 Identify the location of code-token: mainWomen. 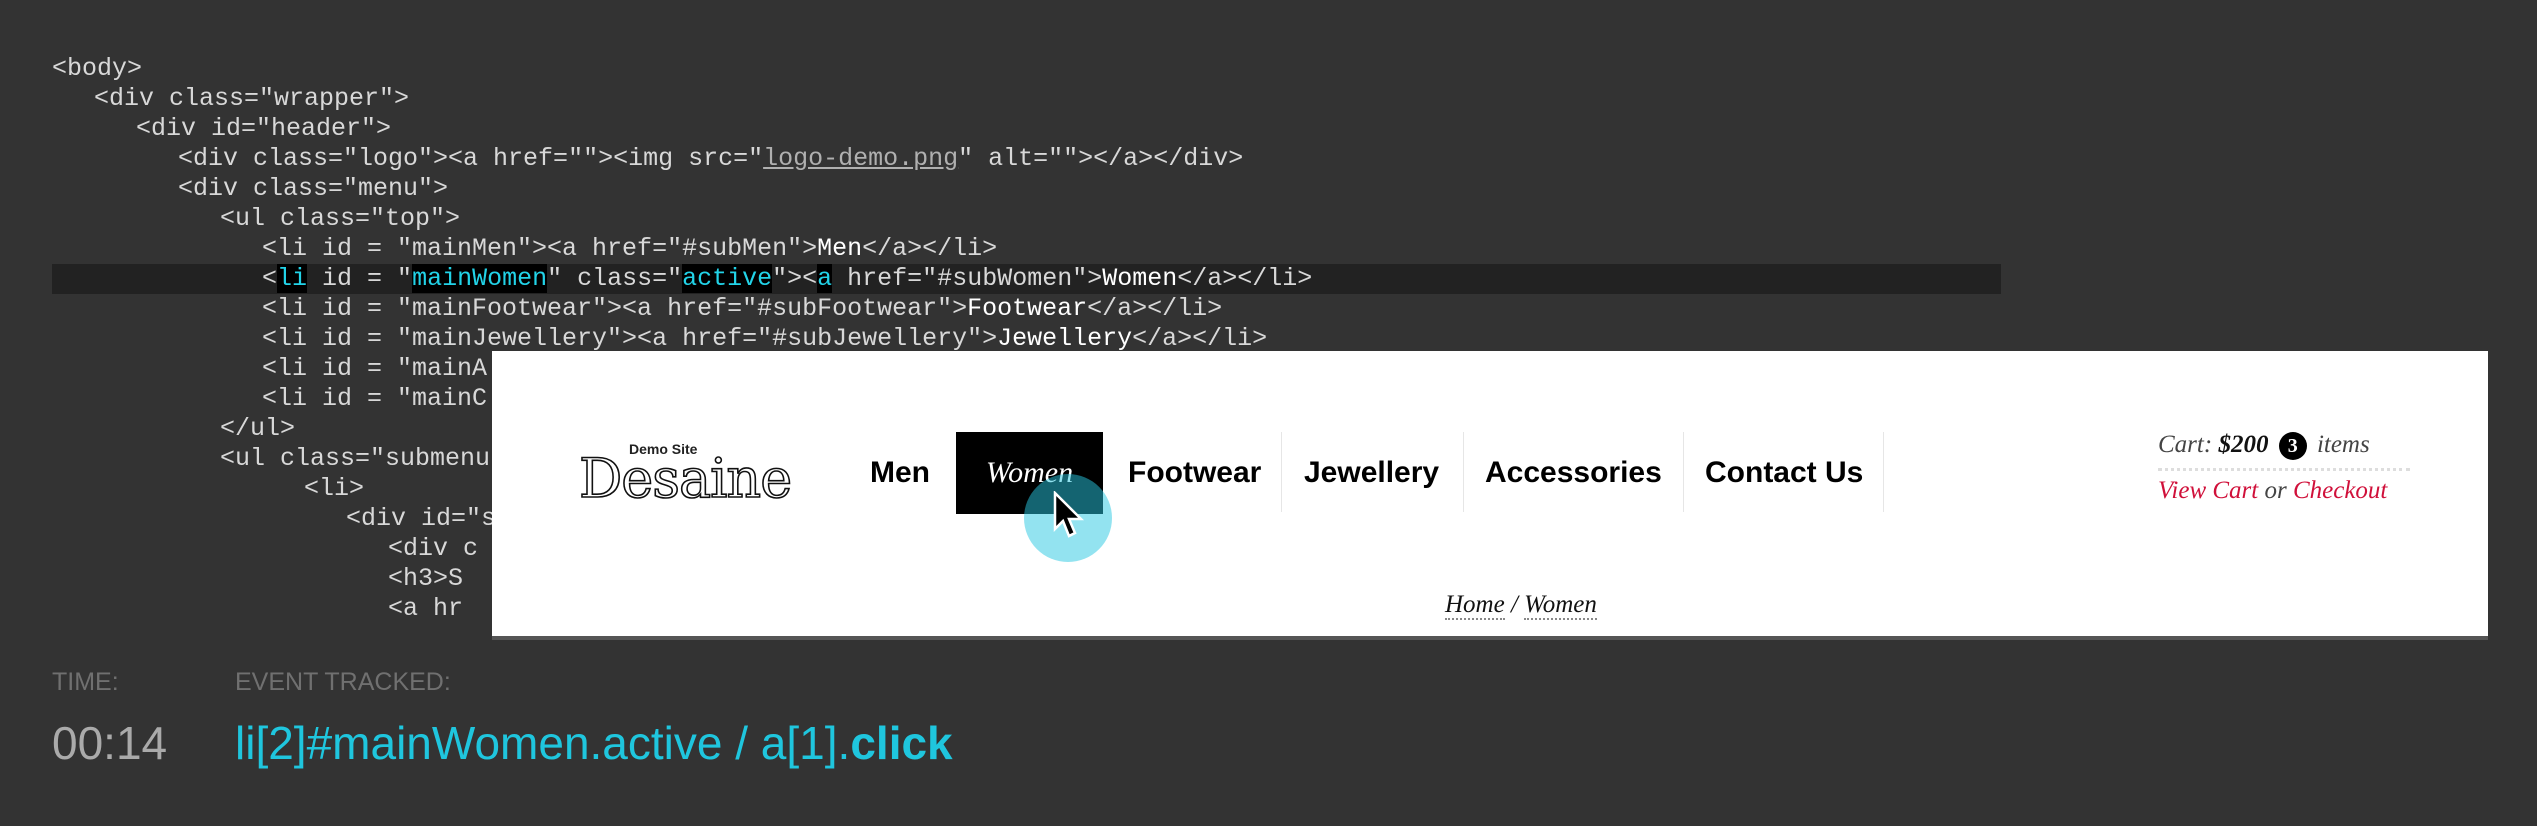
(480, 278).